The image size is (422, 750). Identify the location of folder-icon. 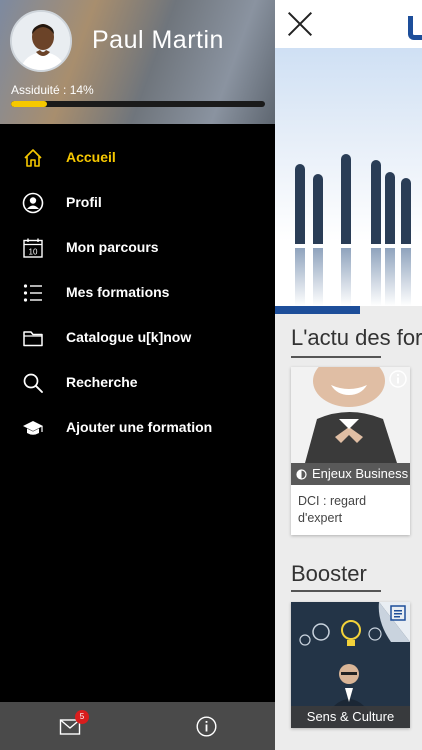
(33, 339).